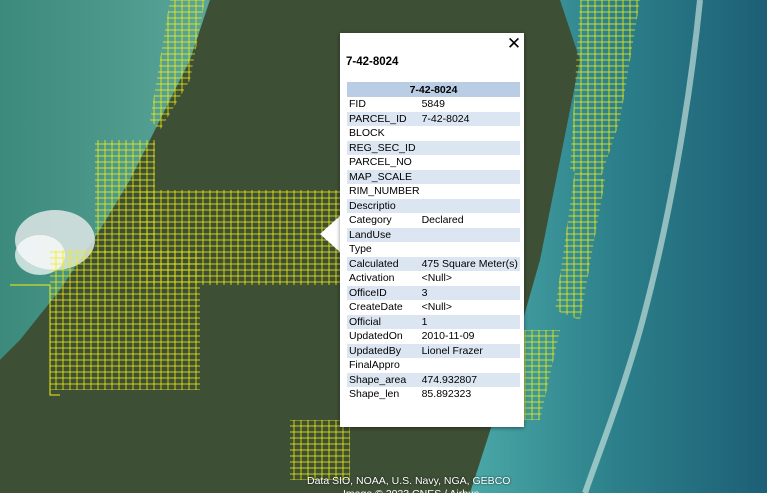 This screenshot has width=767, height=500. What do you see at coordinates (469, 350) in the screenshot?
I see `attribute-value: Lionel Frazer` at bounding box center [469, 350].